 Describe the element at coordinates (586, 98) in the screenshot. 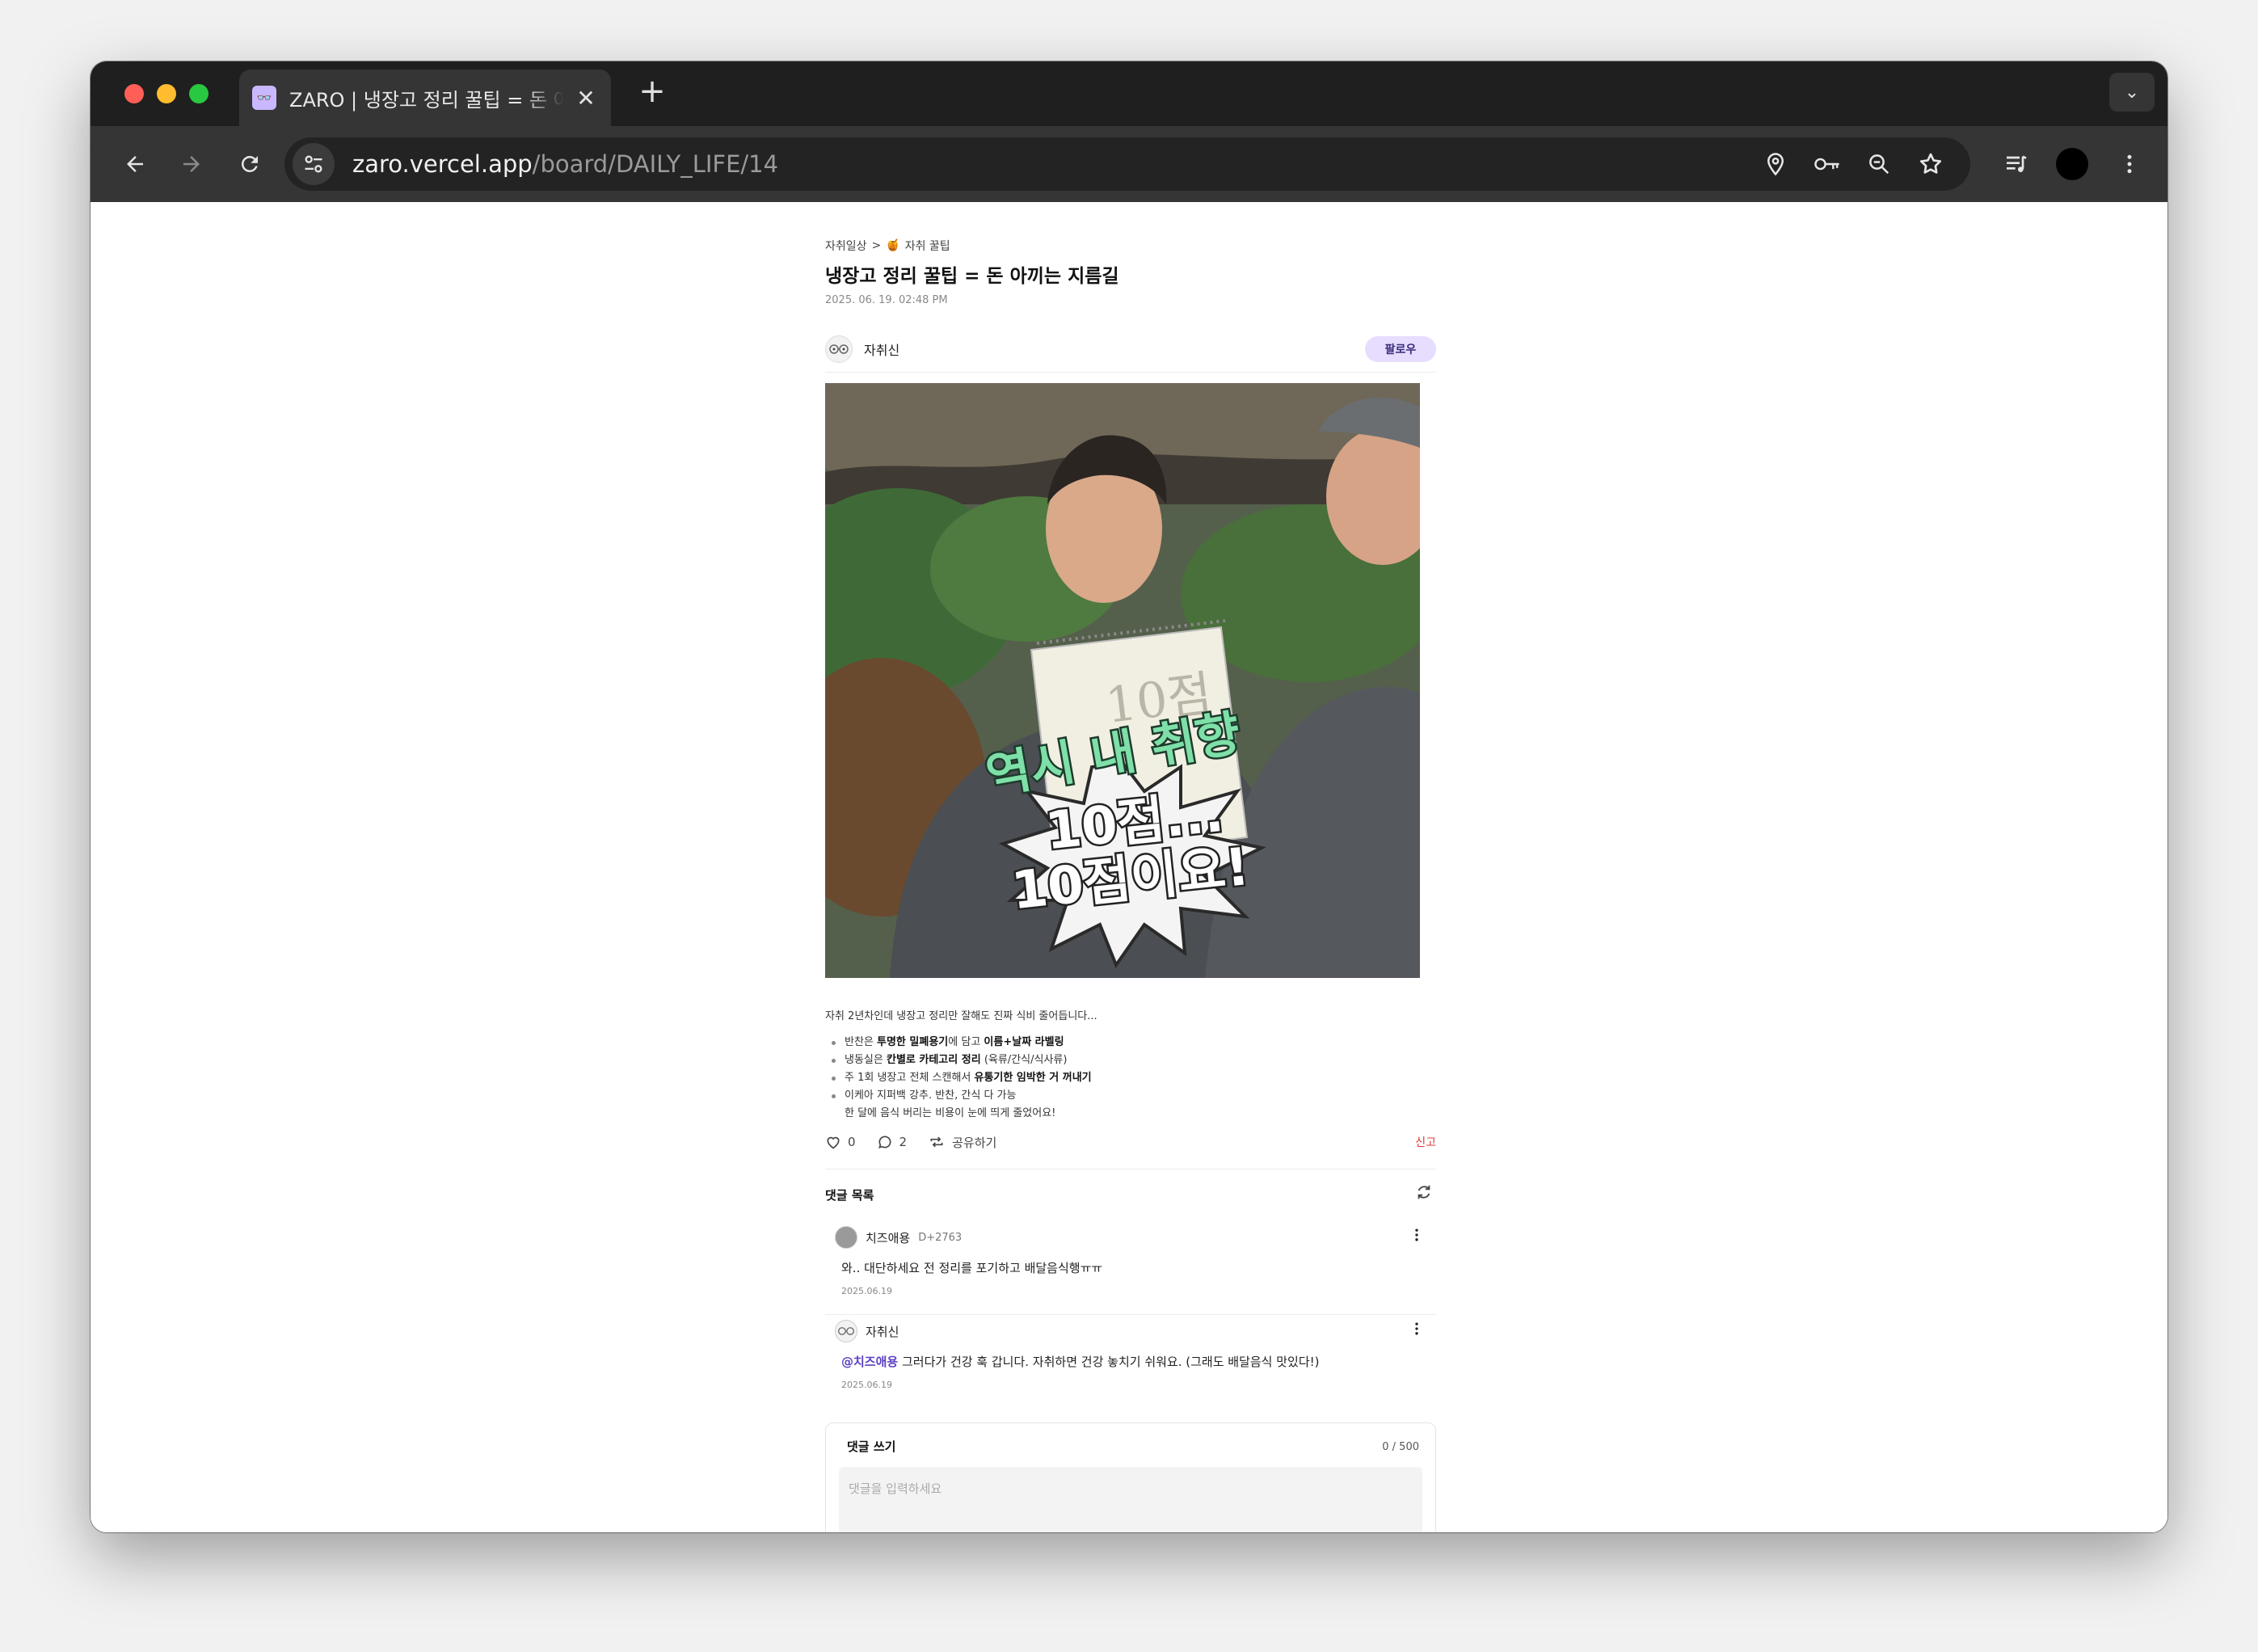

I see `tab-close-icon: ✕` at that location.